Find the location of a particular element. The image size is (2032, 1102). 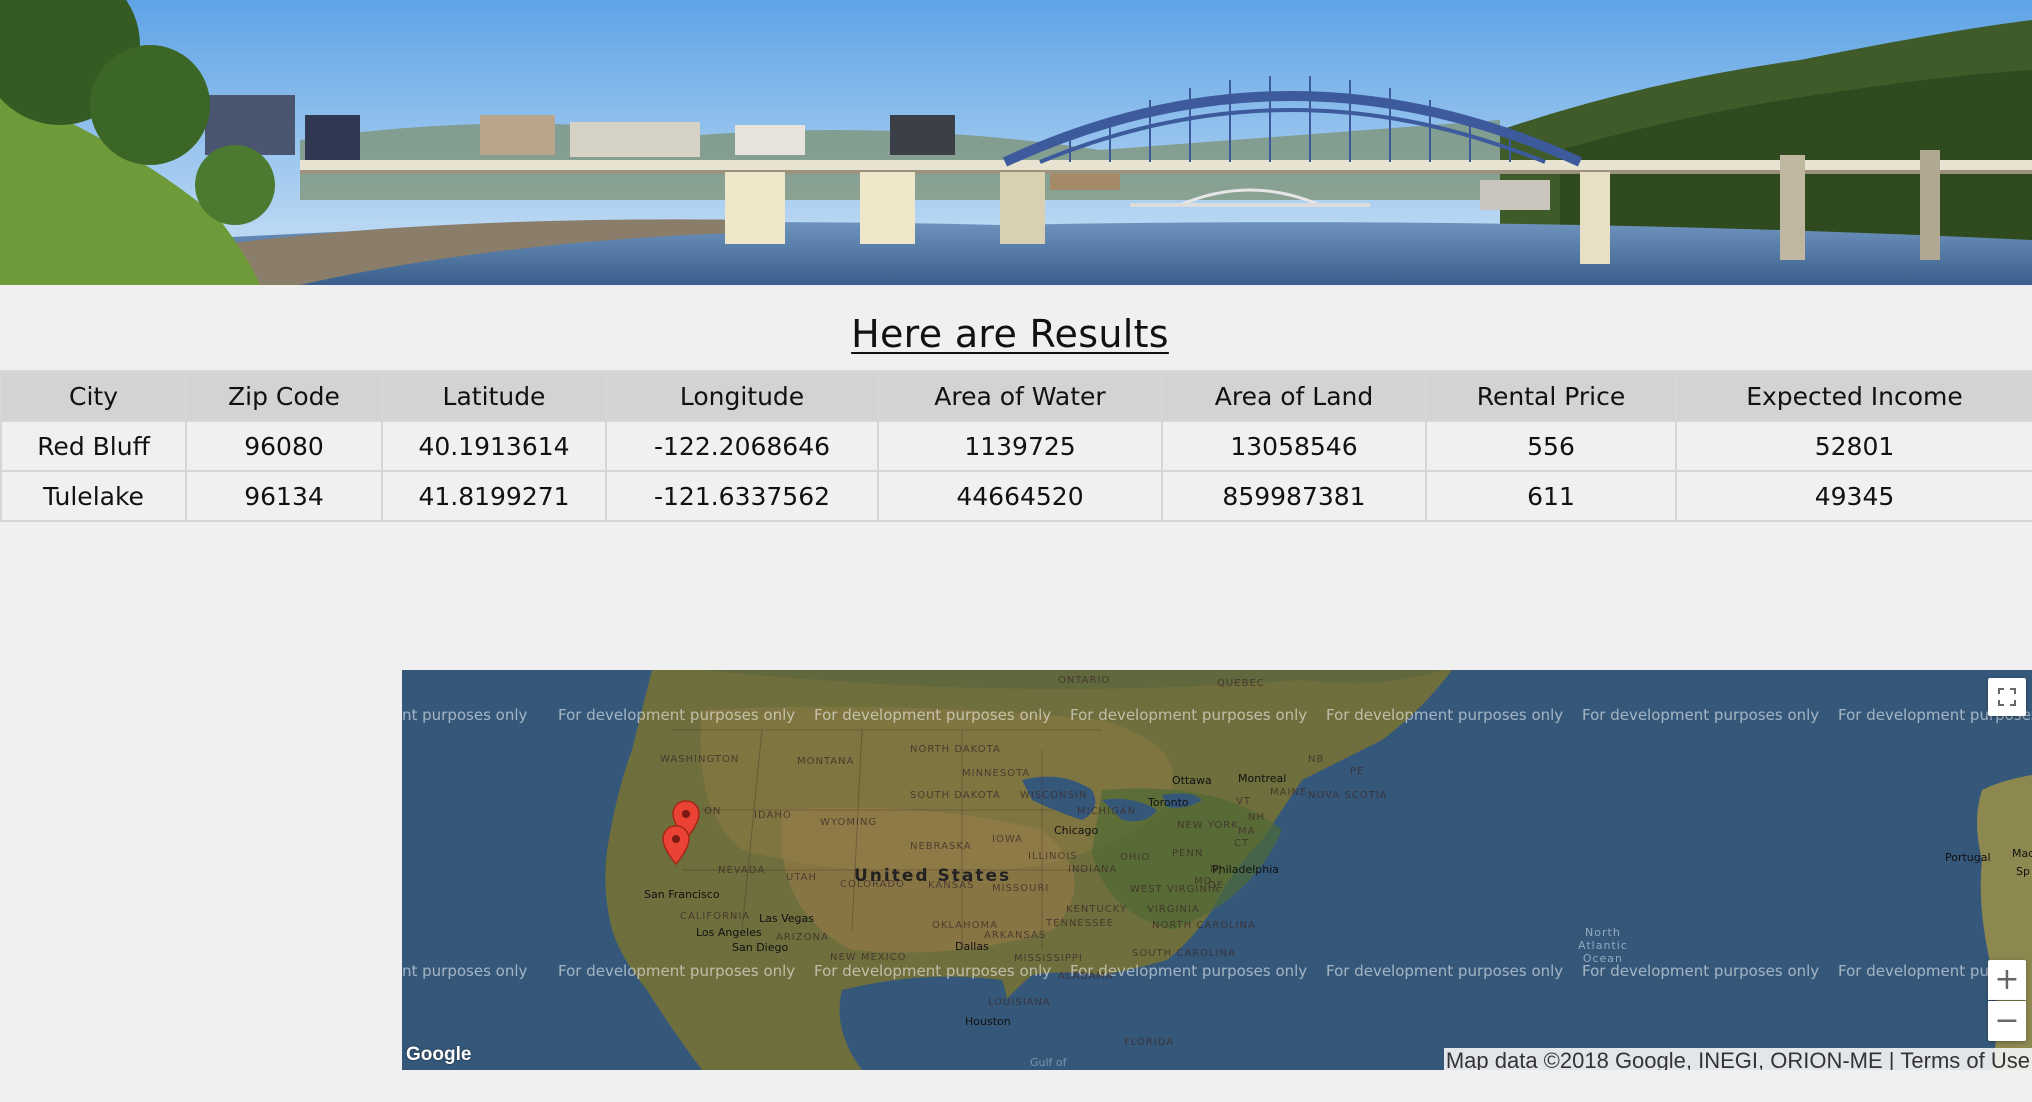

map-label-florida: FLORIDA is located at coordinates (1149, 1042).